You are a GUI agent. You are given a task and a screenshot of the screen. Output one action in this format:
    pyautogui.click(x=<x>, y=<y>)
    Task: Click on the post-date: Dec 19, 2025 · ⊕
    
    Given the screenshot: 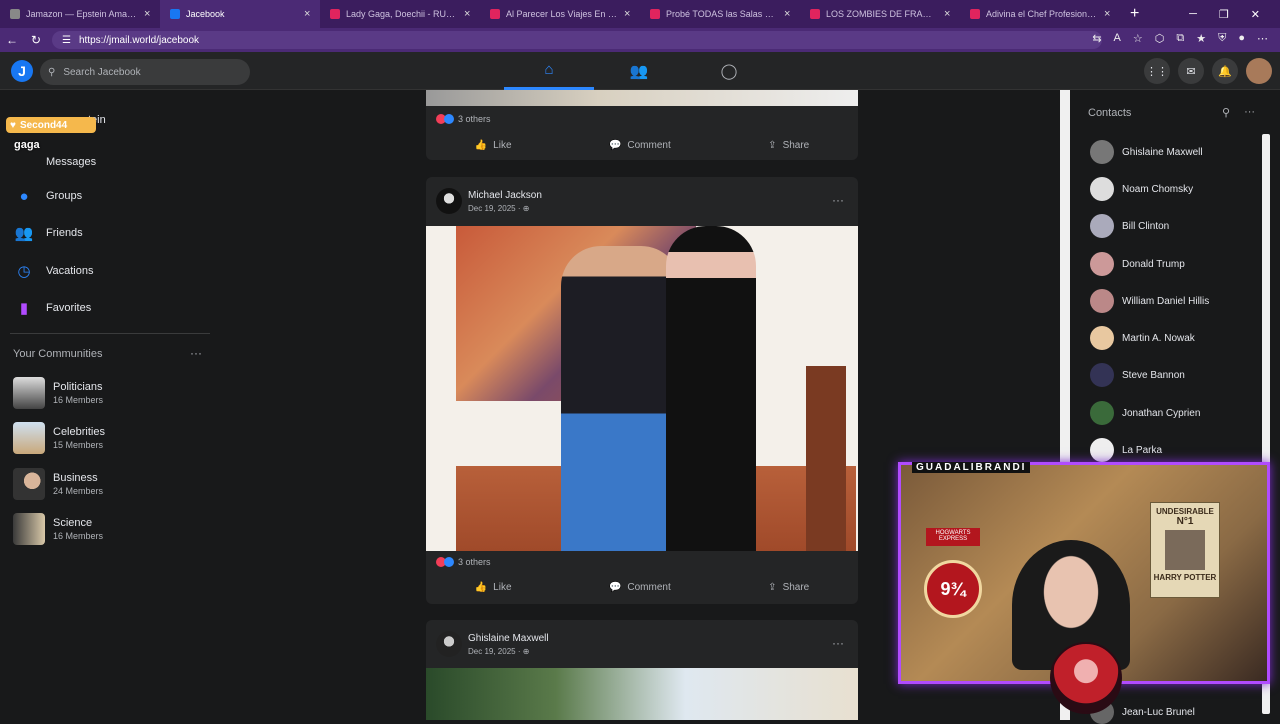 What is the action you would take?
    pyautogui.click(x=505, y=208)
    